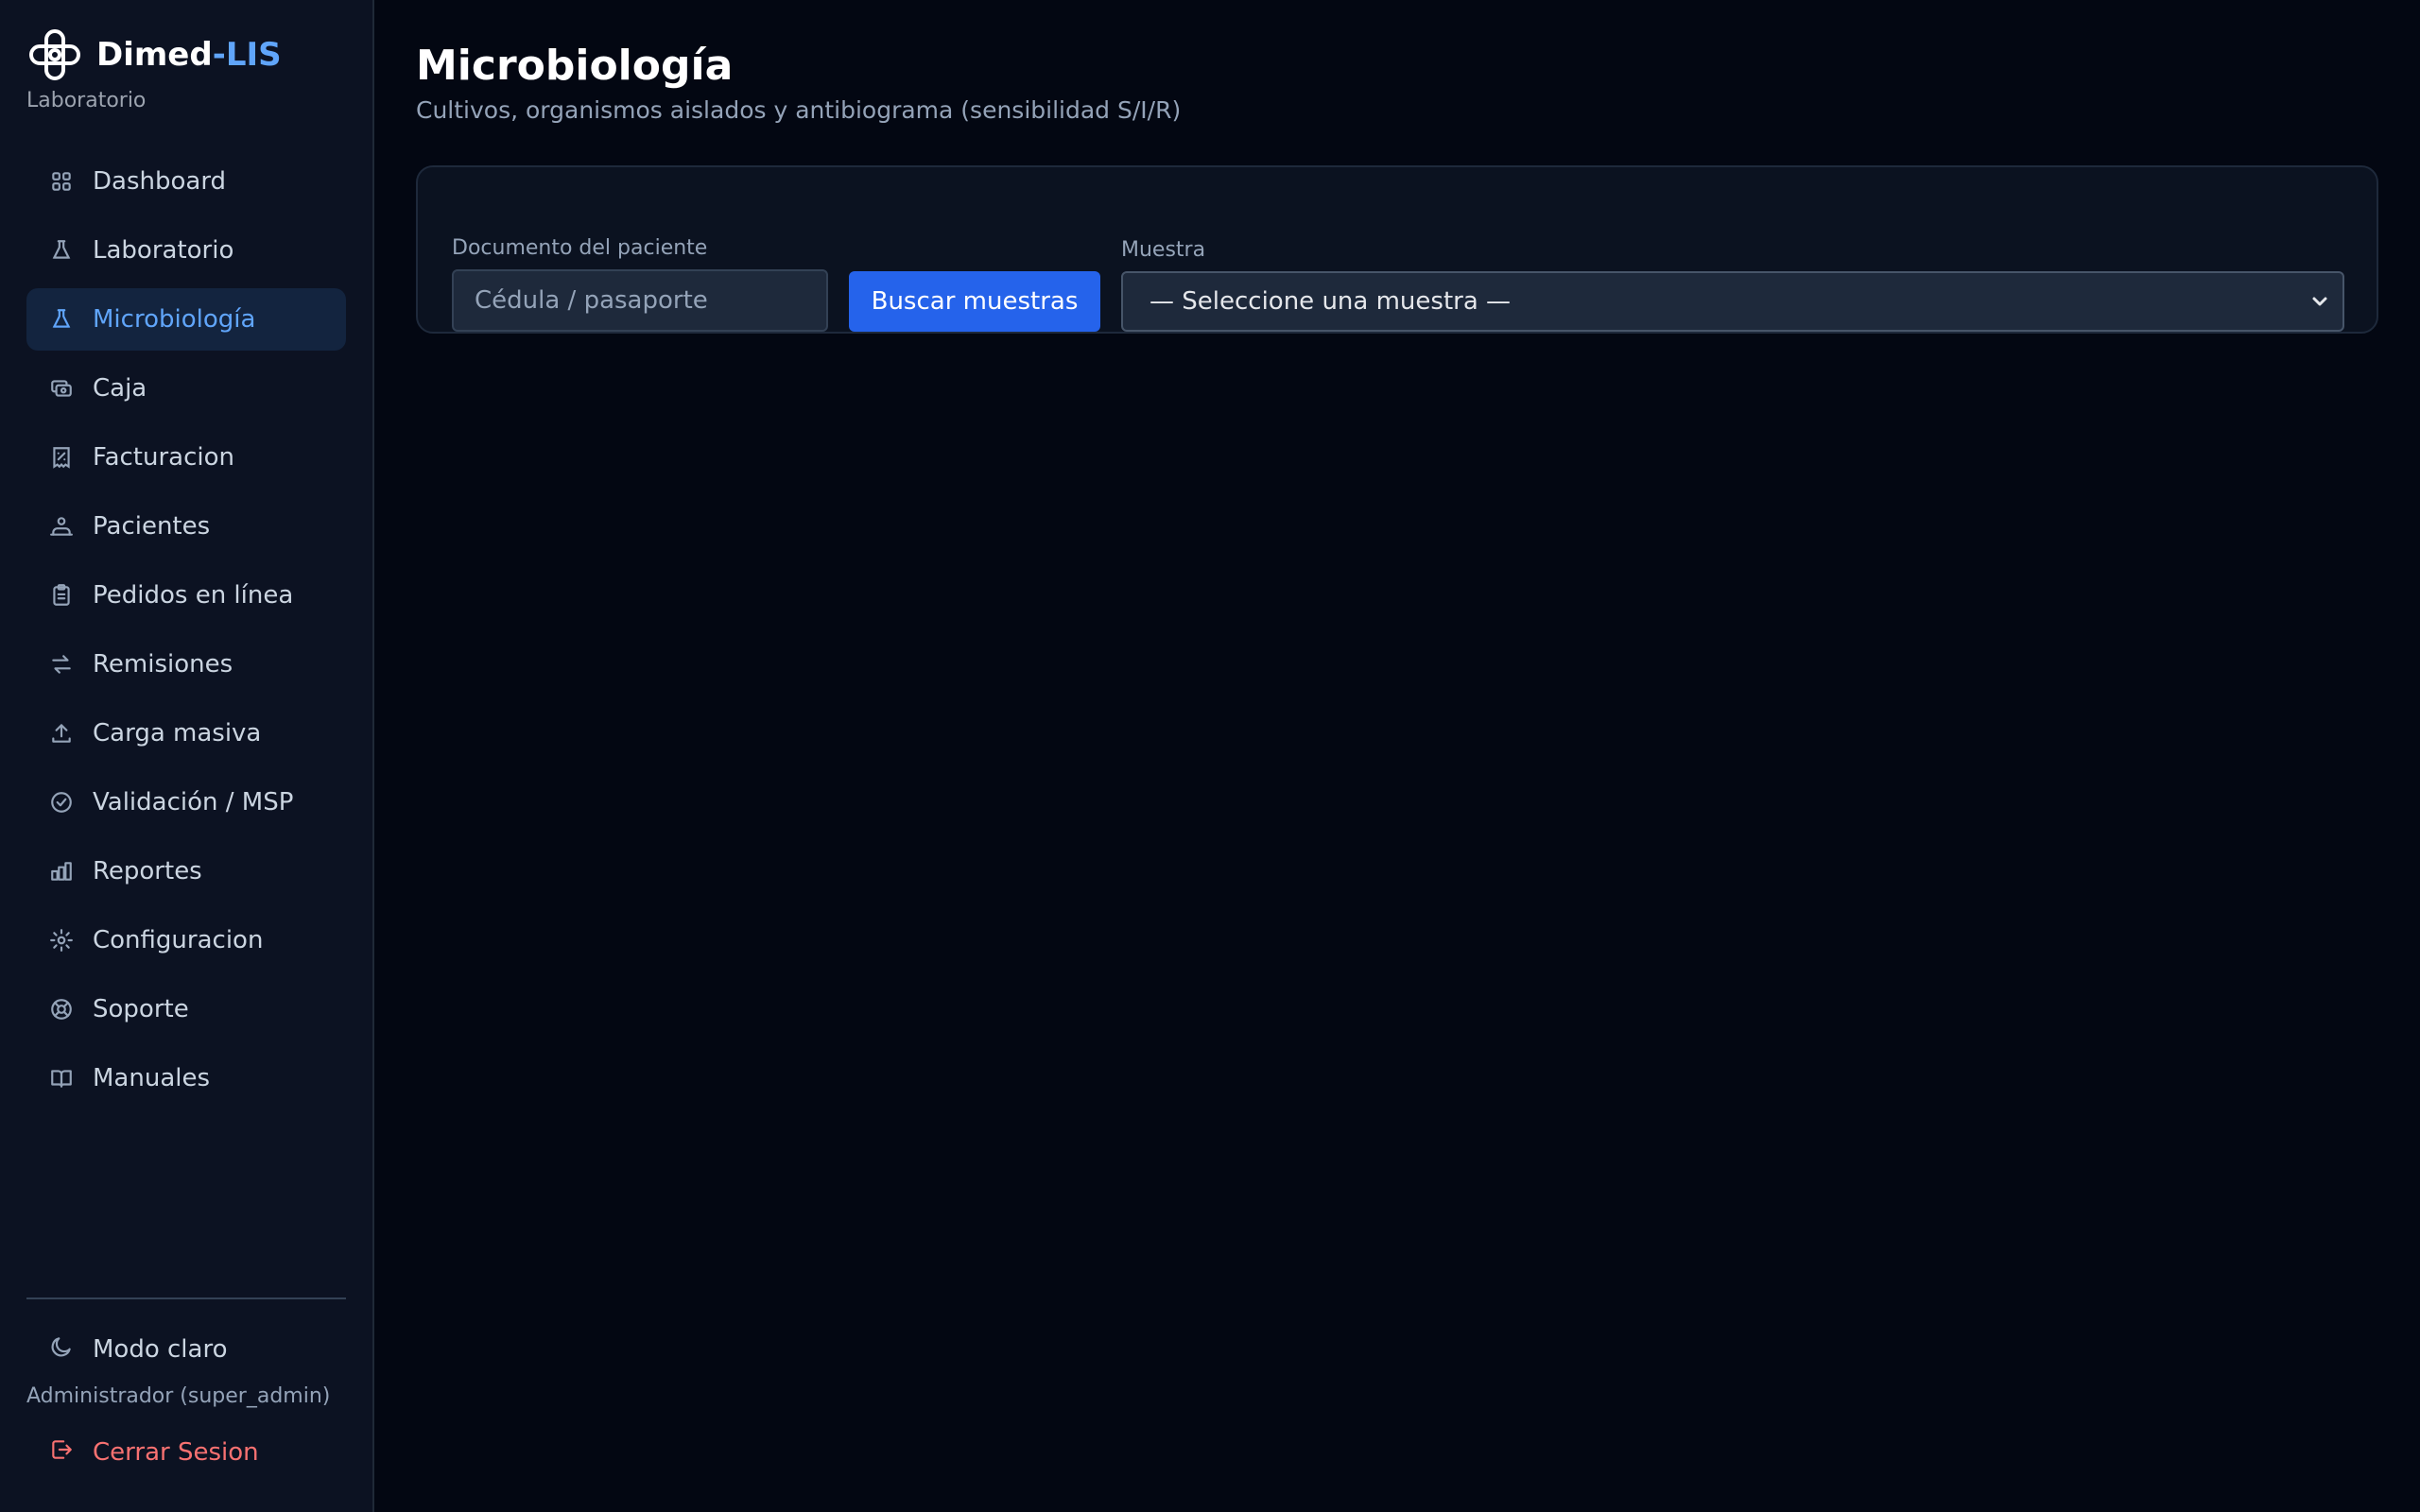 This screenshot has height=1512, width=2420. Describe the element at coordinates (61, 733) in the screenshot. I see `upload-icon` at that location.